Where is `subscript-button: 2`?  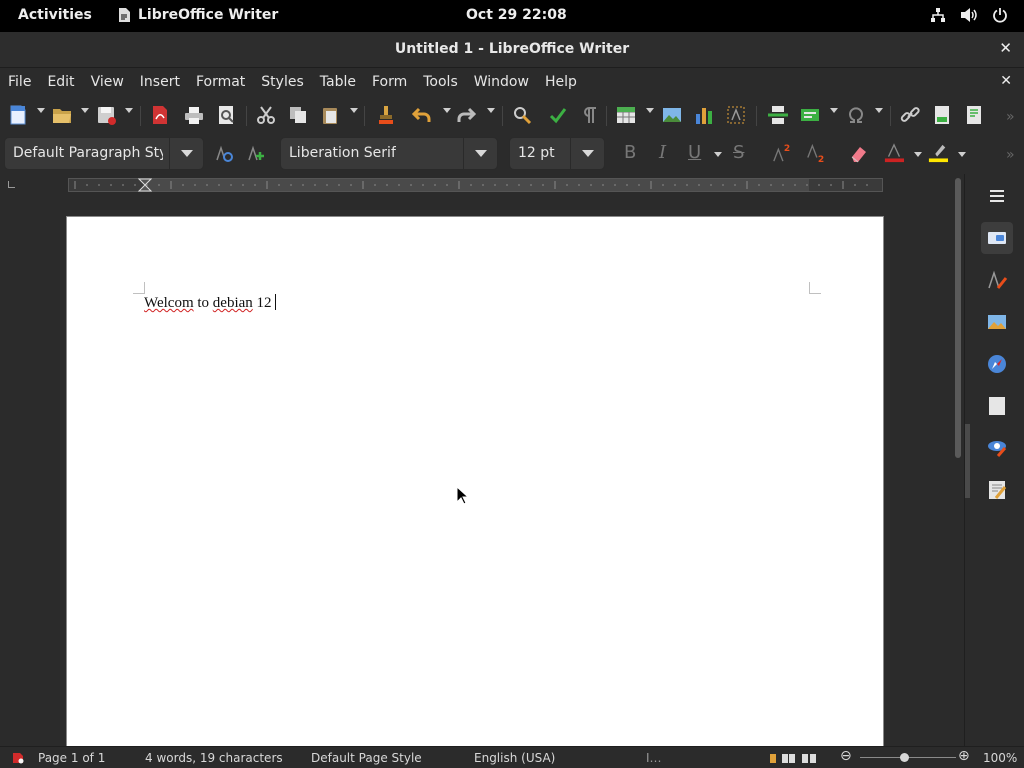 subscript-button: 2 is located at coordinates (816, 153).